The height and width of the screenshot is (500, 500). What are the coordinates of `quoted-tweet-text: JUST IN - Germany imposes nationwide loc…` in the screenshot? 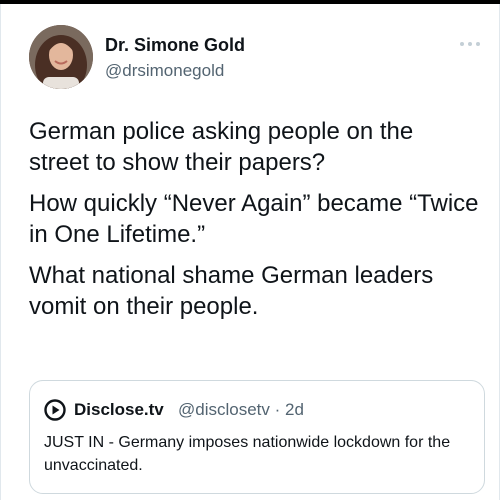 It's located at (247, 454).